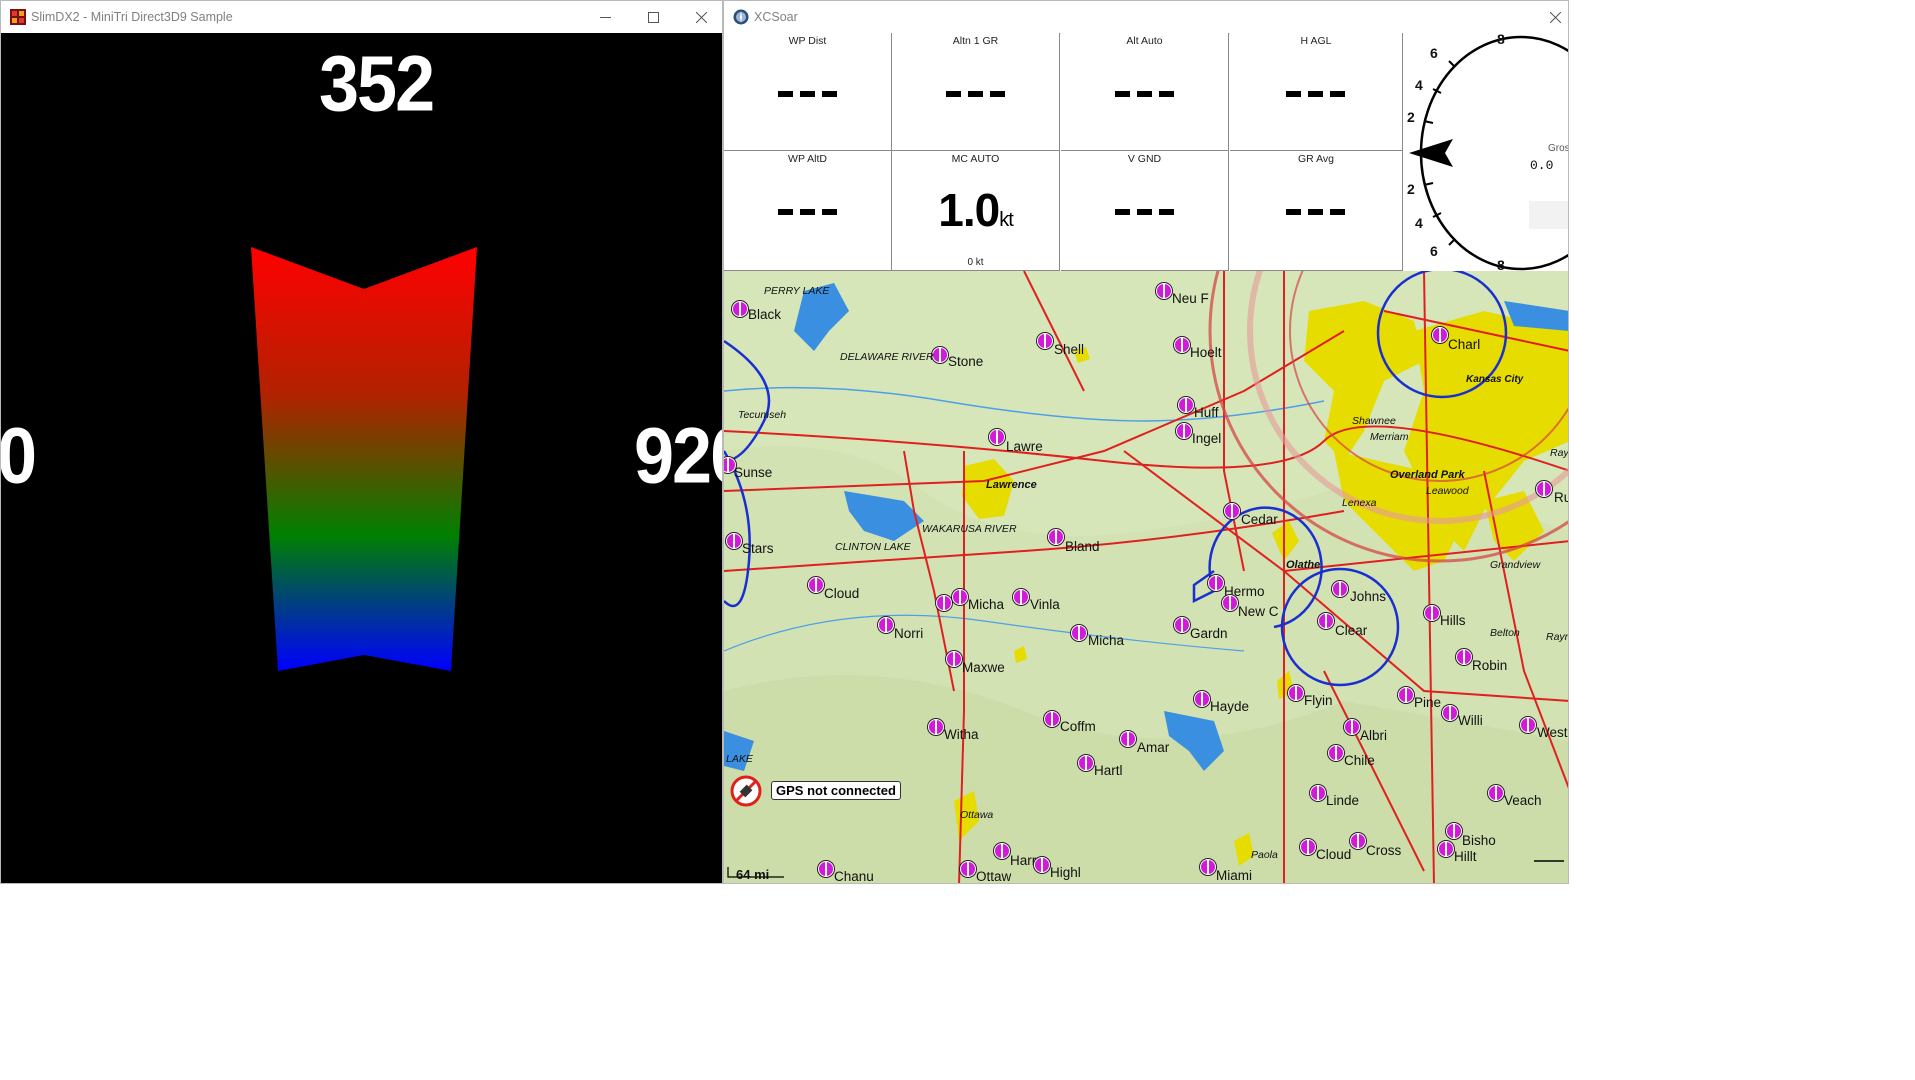  What do you see at coordinates (1106, 640) in the screenshot?
I see `waypoint-label: Micha` at bounding box center [1106, 640].